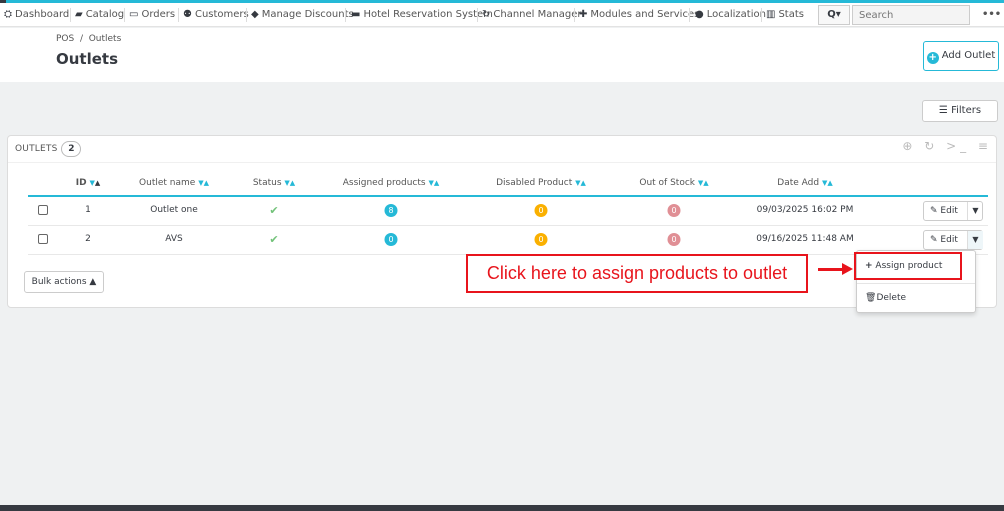 Image resolution: width=1004 pixels, height=511 pixels. What do you see at coordinates (945, 110) in the screenshot?
I see `sliders-icon: ☰` at bounding box center [945, 110].